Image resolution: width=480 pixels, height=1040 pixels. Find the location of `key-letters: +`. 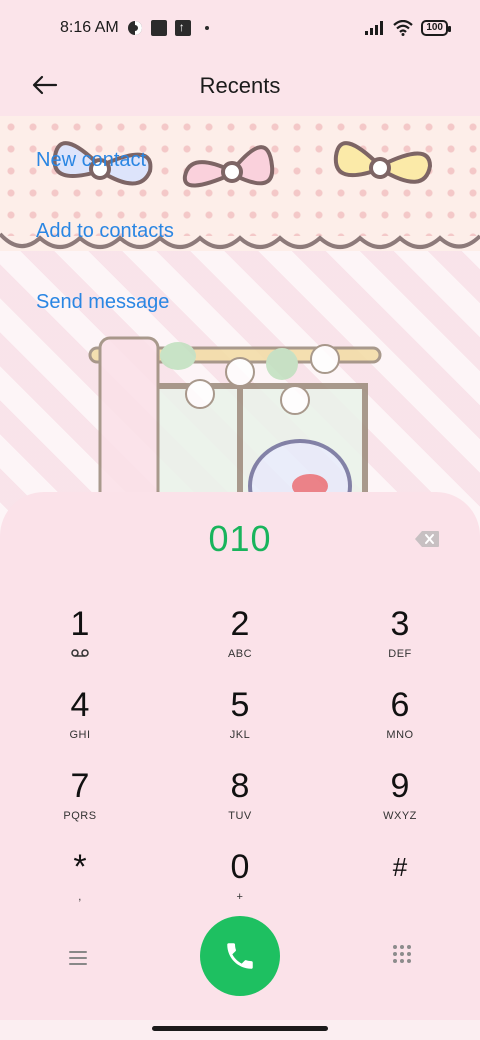

key-letters: + is located at coordinates (240, 897).